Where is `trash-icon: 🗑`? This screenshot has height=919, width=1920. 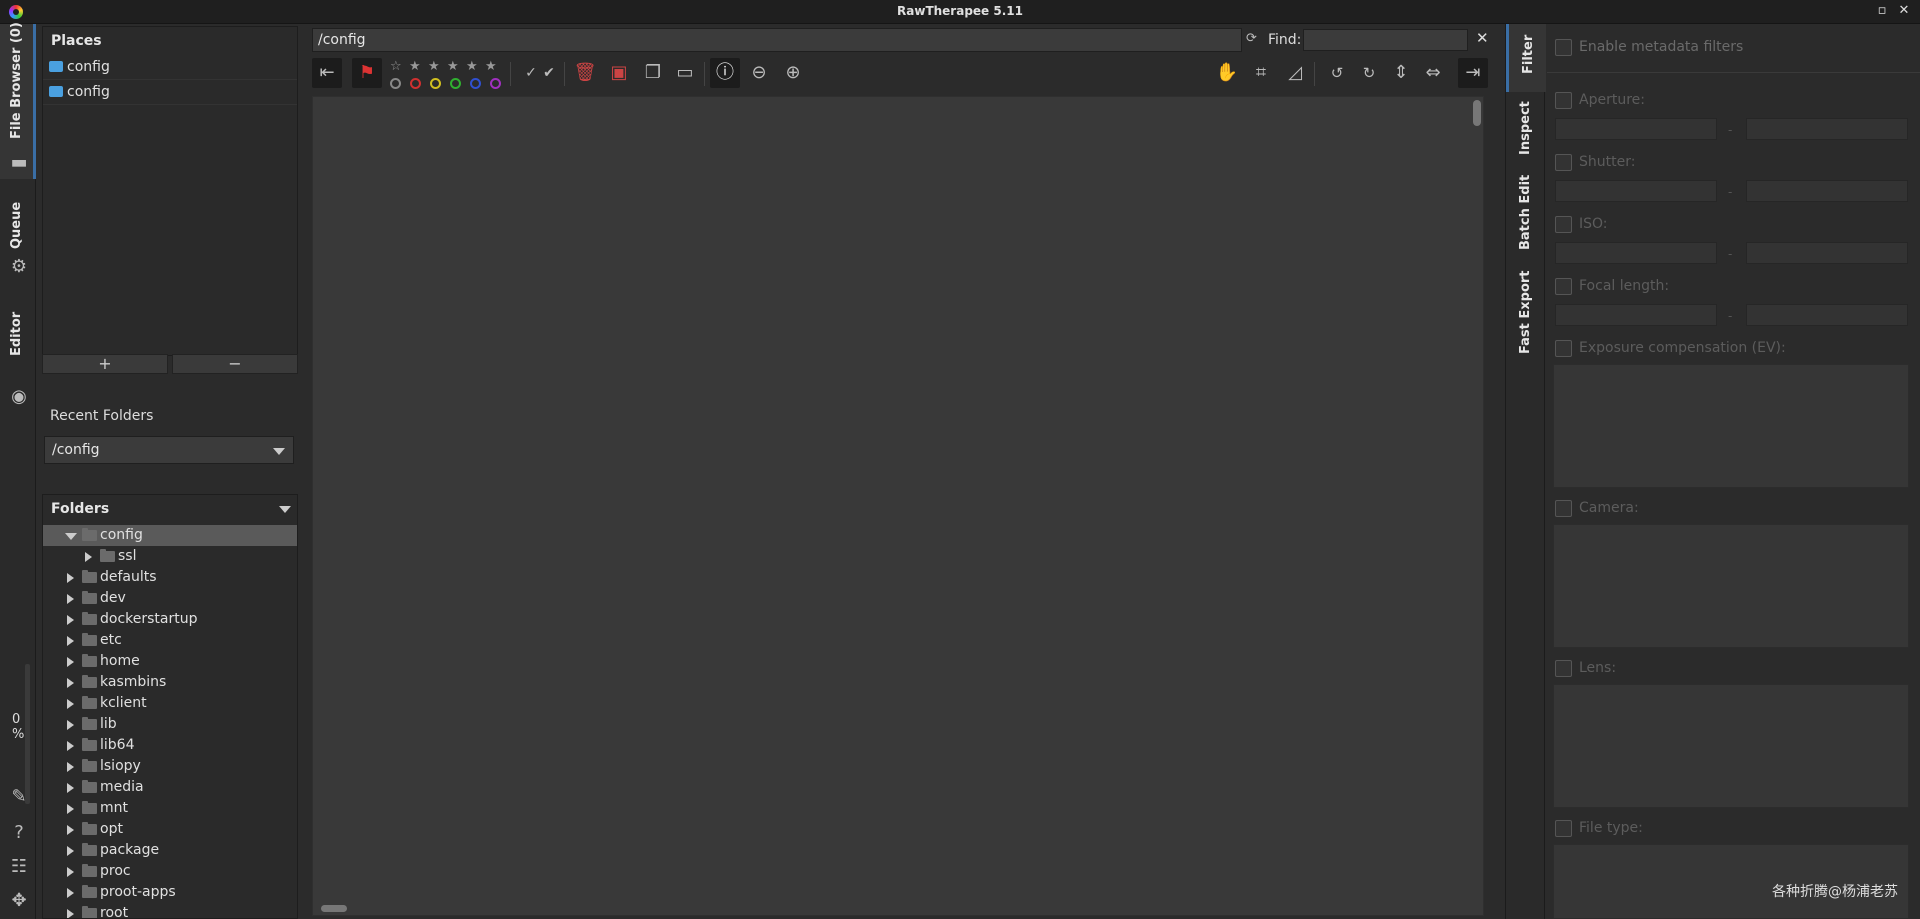 trash-icon: 🗑 is located at coordinates (585, 73).